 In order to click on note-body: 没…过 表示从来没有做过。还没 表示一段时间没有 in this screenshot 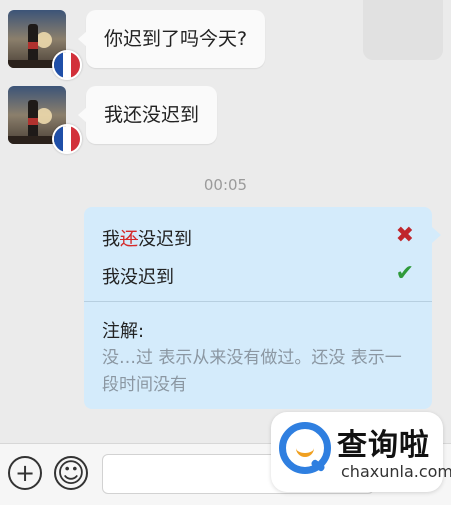, I will do `click(252, 371)`.